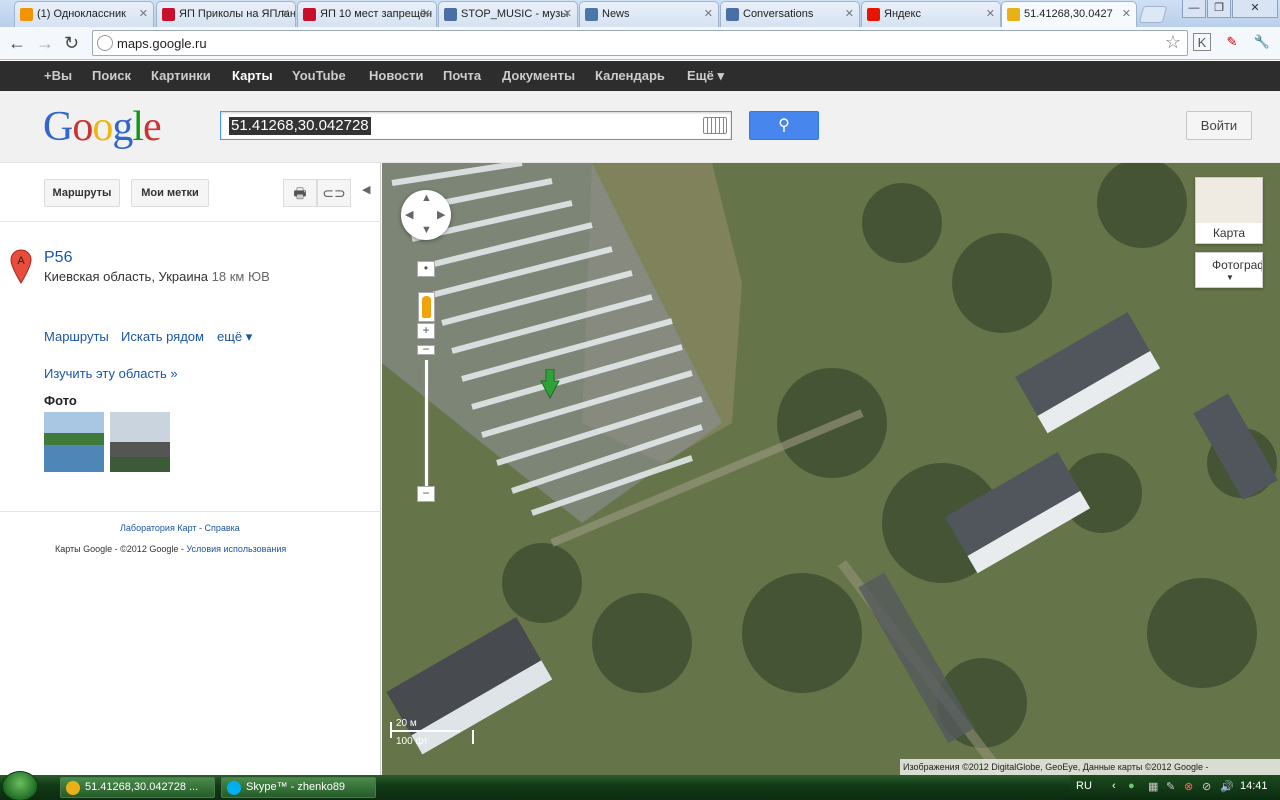 The height and width of the screenshot is (800, 1280). What do you see at coordinates (111, 75) in the screenshot?
I see `gbar-item-search: Поиск` at bounding box center [111, 75].